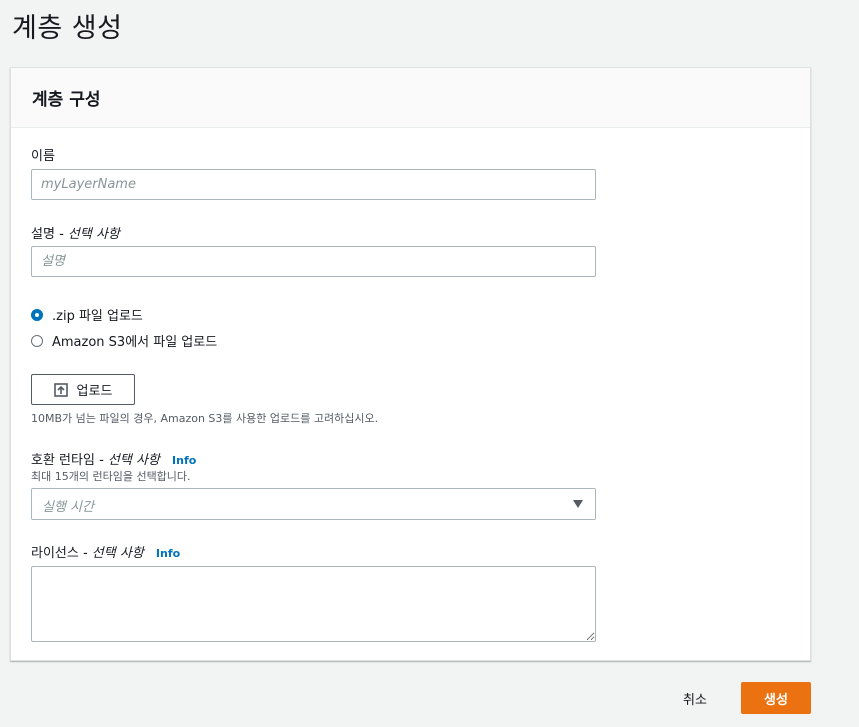 Image resolution: width=859 pixels, height=727 pixels. What do you see at coordinates (37, 340) in the screenshot?
I see `radio-button-unselected` at bounding box center [37, 340].